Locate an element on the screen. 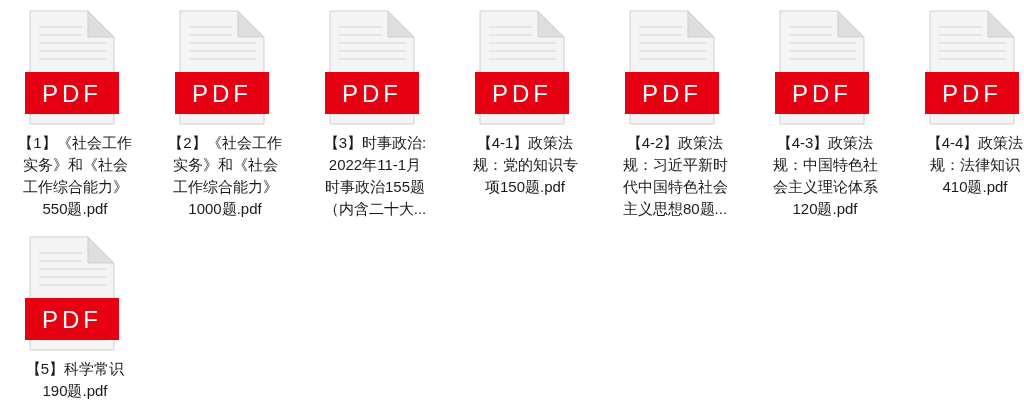  file-name: 【4-4】政策法 规：法律知识 410题.pdf is located at coordinates (975, 165).